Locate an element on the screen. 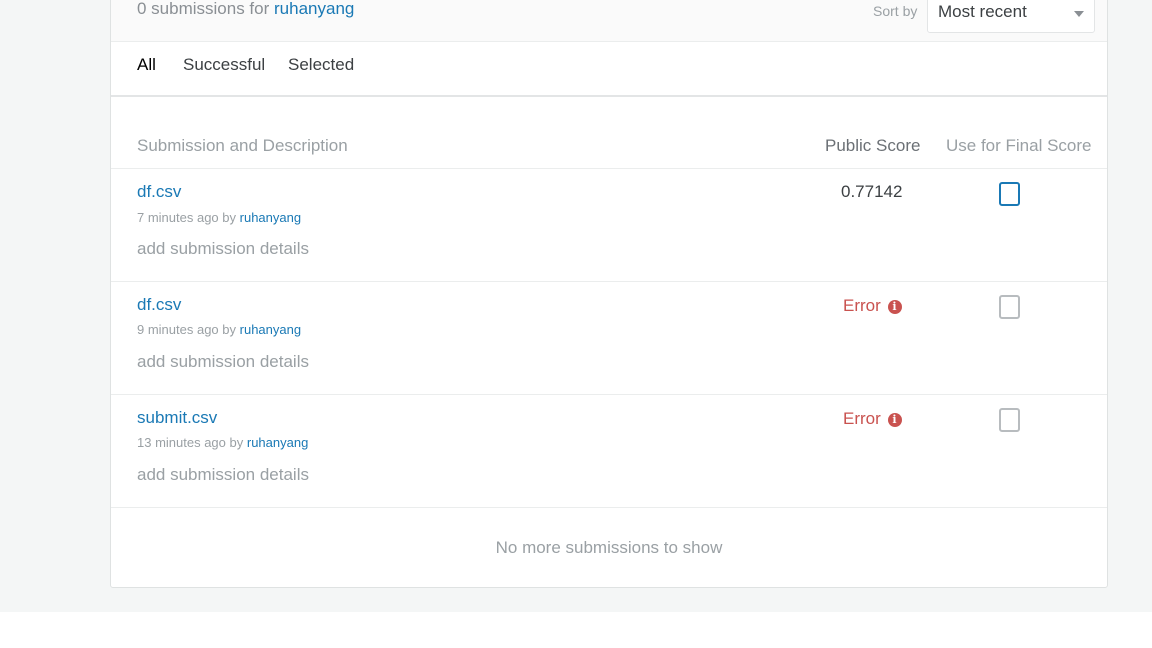  submission-count: 0 submissions for ruhanyang is located at coordinates (245, 9).